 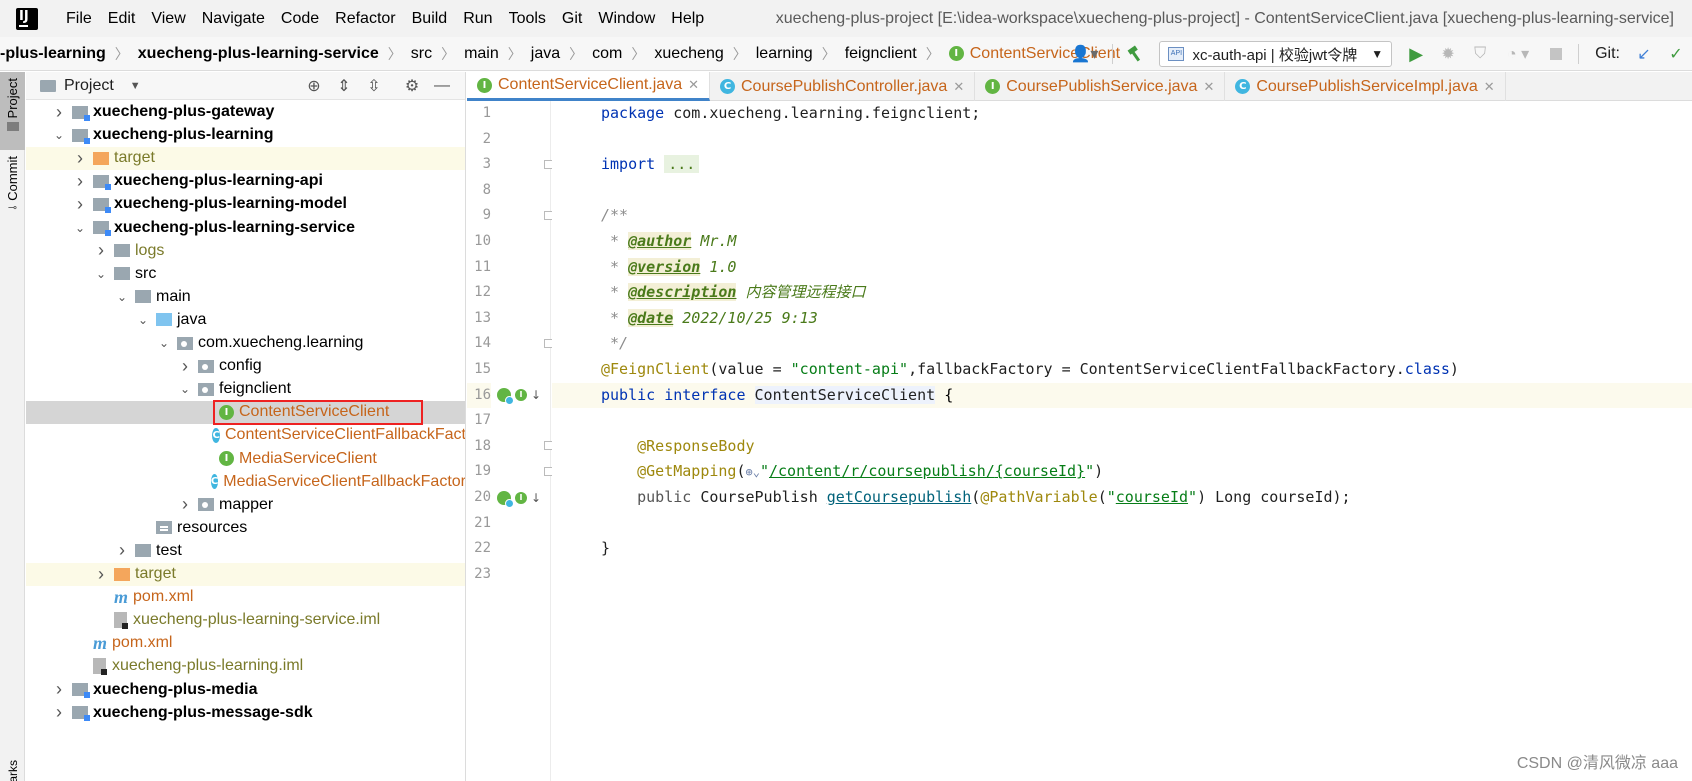 What do you see at coordinates (687, 18) in the screenshot?
I see `menu-help: Help` at bounding box center [687, 18].